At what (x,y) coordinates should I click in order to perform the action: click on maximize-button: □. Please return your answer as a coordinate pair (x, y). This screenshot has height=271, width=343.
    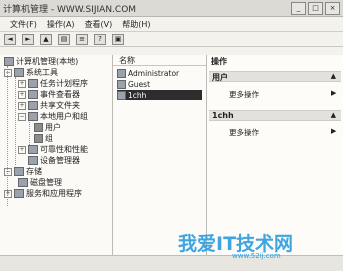
    Looking at the image, I should click on (315, 8).